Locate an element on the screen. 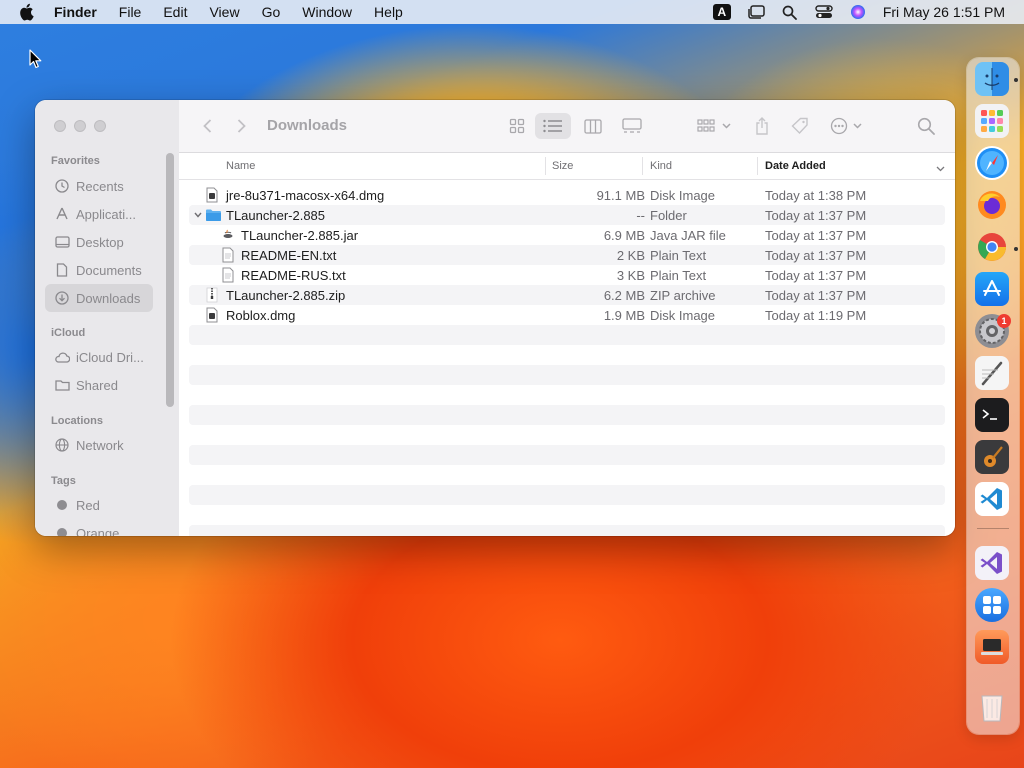 The width and height of the screenshot is (1024, 768). spotlight-search-icon is located at coordinates (790, 12).